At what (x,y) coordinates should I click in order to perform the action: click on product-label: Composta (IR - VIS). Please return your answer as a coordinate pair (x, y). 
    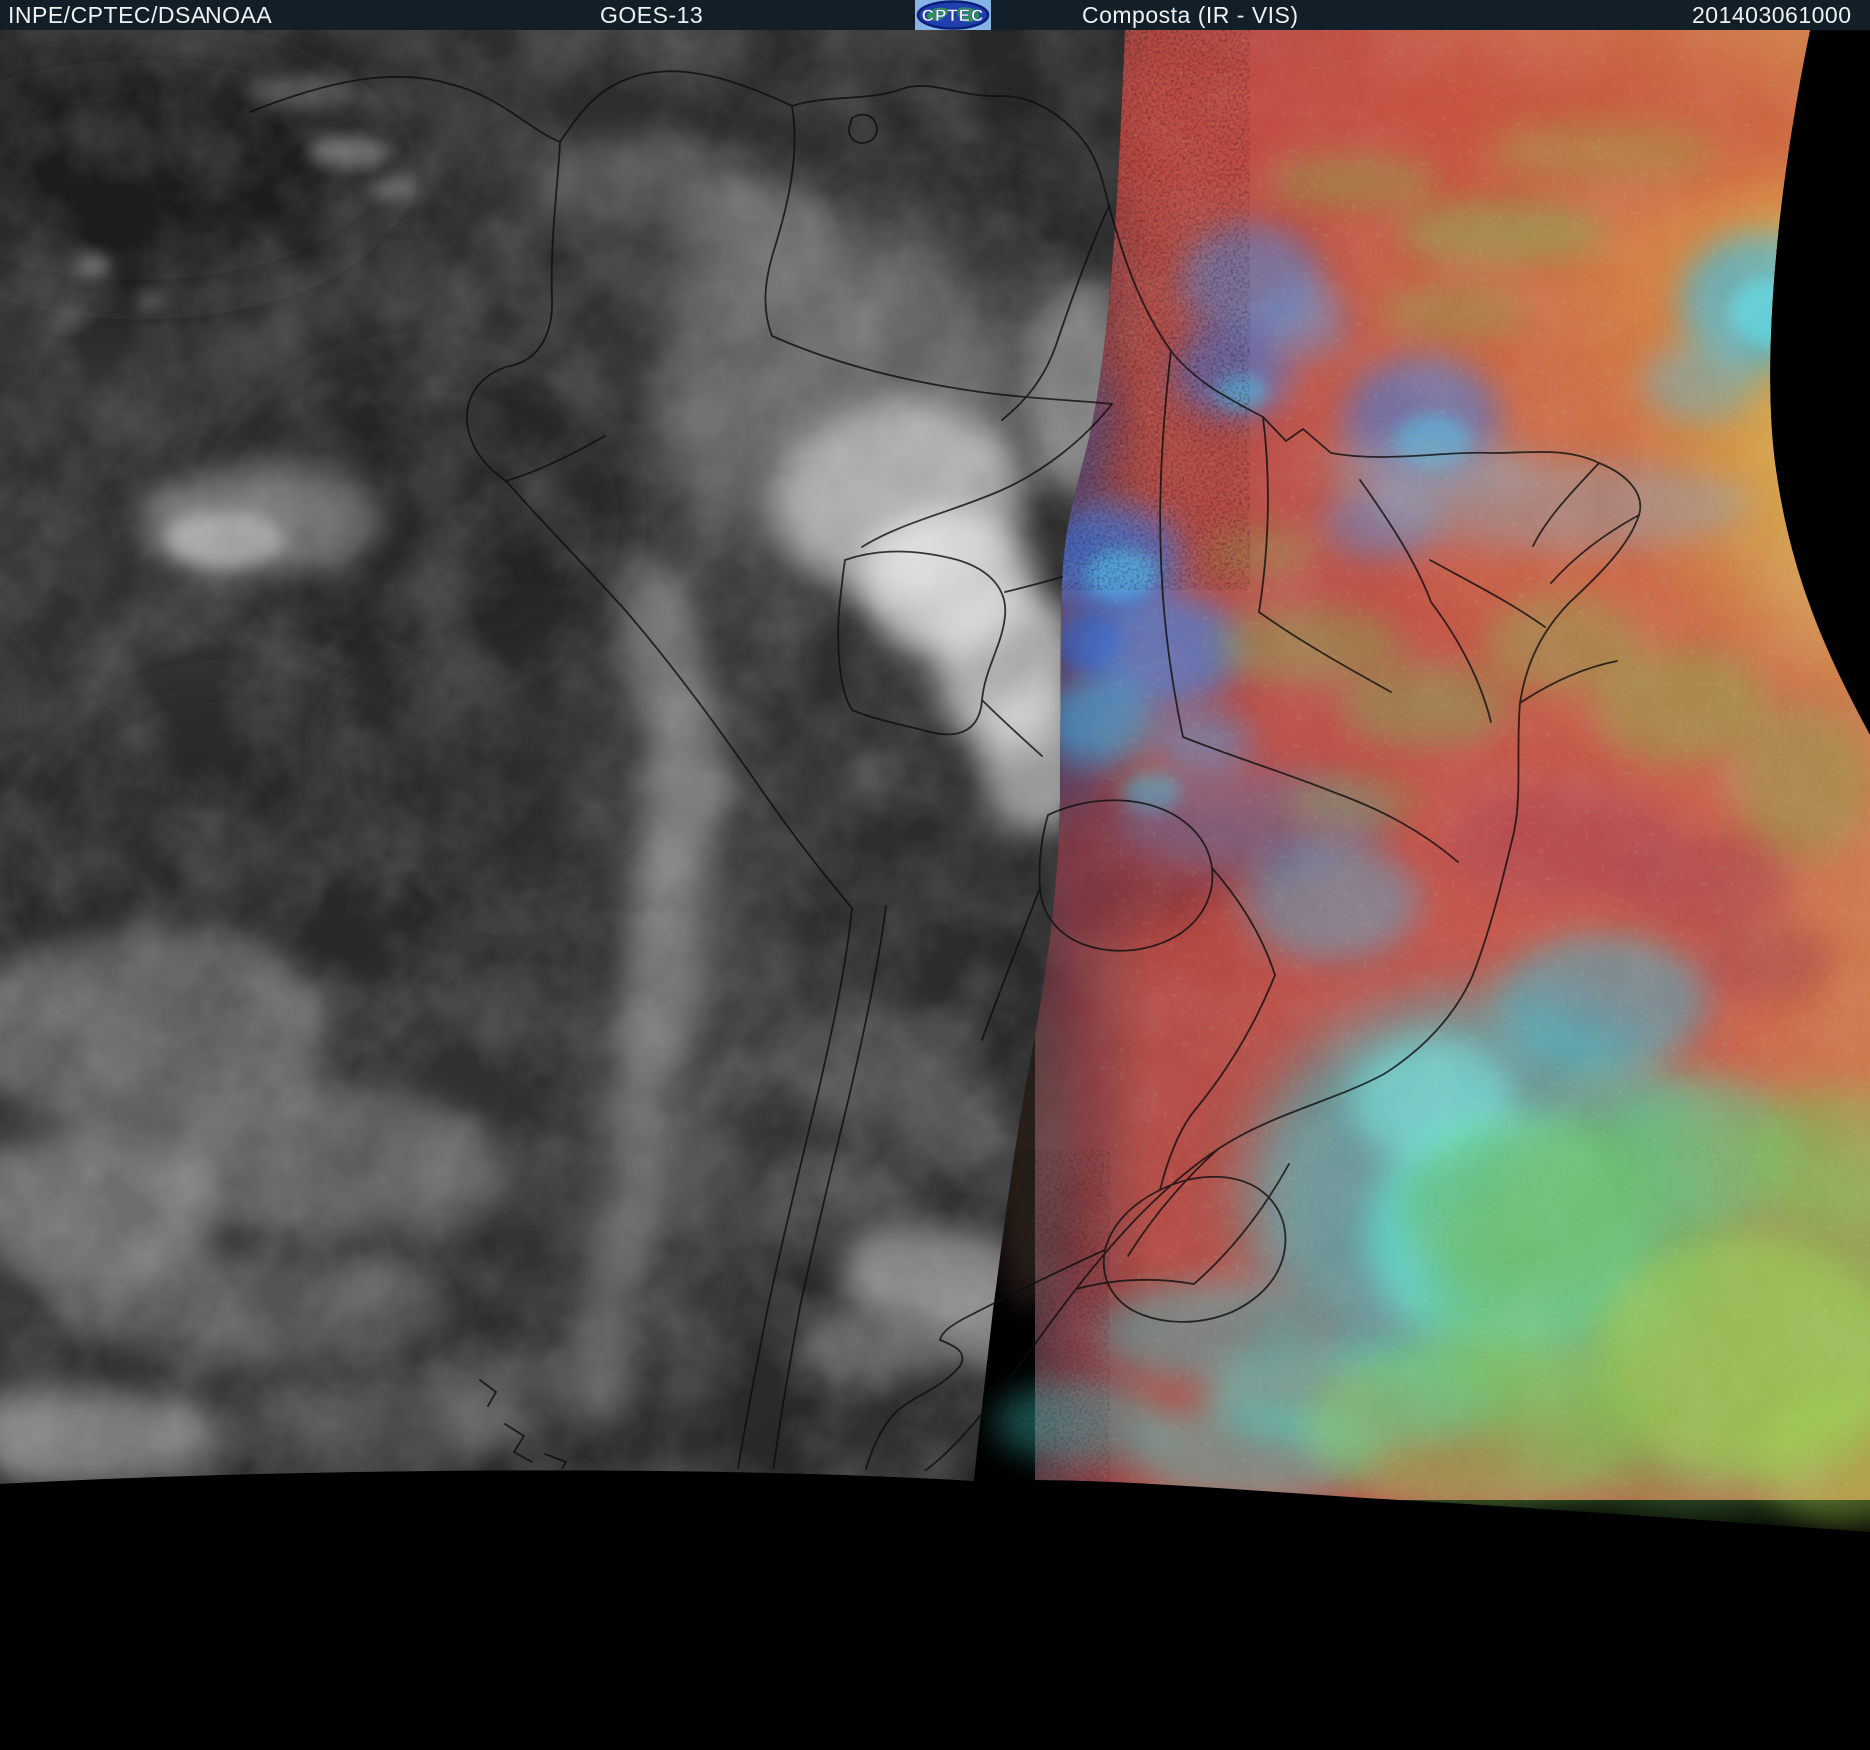
    Looking at the image, I should click on (1190, 15).